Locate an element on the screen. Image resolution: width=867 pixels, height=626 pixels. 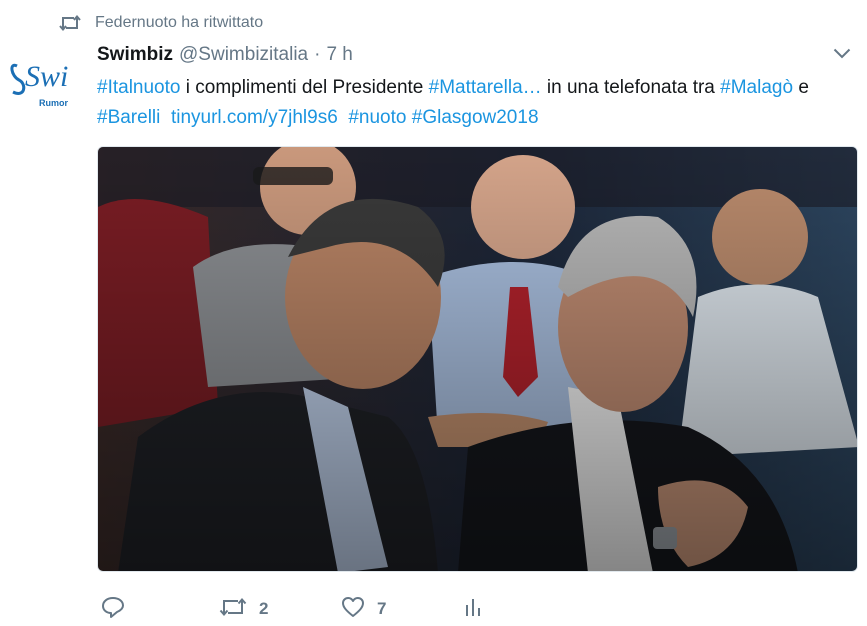
tweet-actions: 2 7 is located at coordinates (447, 609).